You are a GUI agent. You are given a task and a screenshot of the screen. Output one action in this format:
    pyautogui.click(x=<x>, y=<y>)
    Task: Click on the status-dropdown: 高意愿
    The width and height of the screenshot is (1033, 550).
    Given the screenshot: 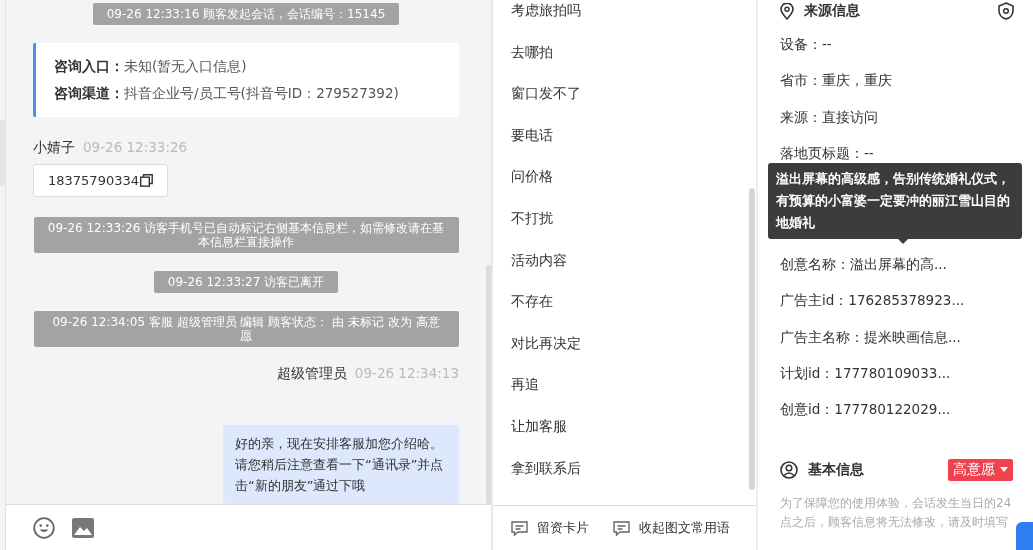 What is the action you would take?
    pyautogui.click(x=980, y=469)
    